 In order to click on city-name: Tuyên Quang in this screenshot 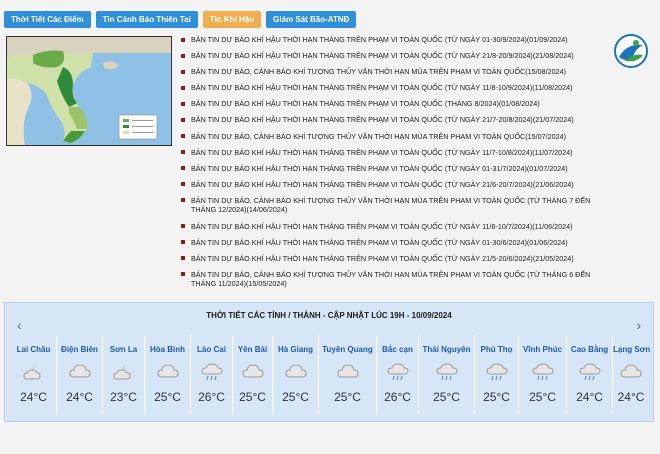, I will do `click(347, 349)`.